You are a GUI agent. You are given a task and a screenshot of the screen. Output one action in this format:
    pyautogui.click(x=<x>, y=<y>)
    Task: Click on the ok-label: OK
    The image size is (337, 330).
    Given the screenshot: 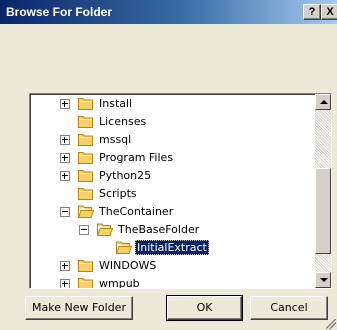 What is the action you would take?
    pyautogui.click(x=204, y=307)
    